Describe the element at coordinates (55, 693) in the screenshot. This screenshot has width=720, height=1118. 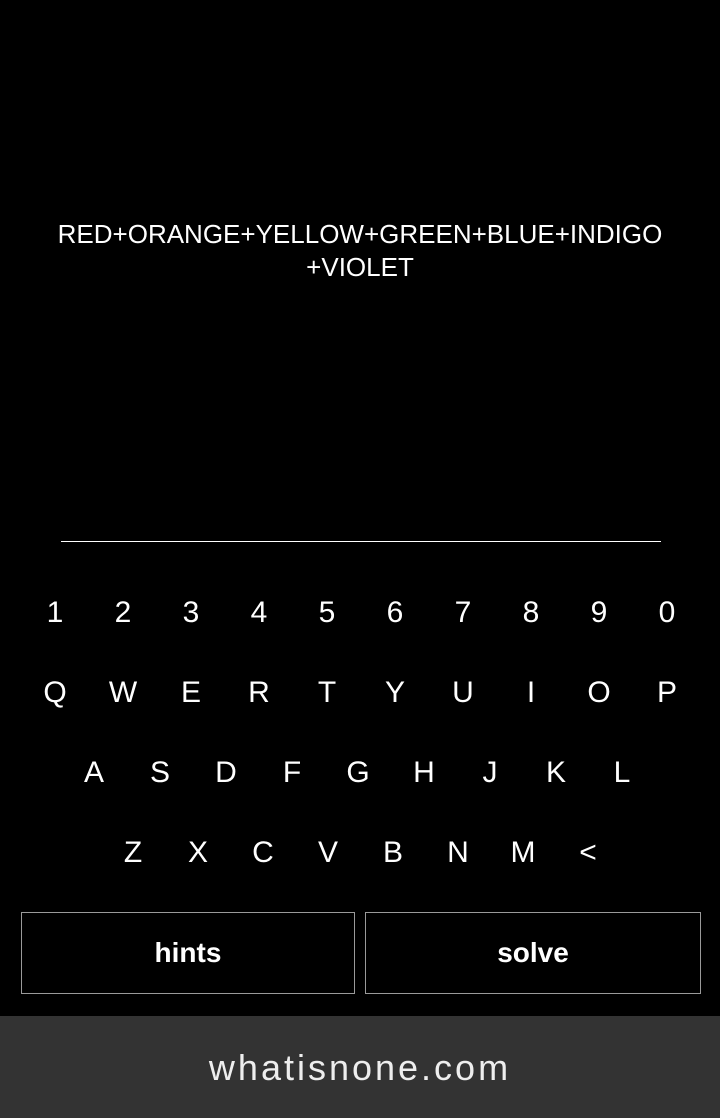
I see `key-q: Q` at that location.